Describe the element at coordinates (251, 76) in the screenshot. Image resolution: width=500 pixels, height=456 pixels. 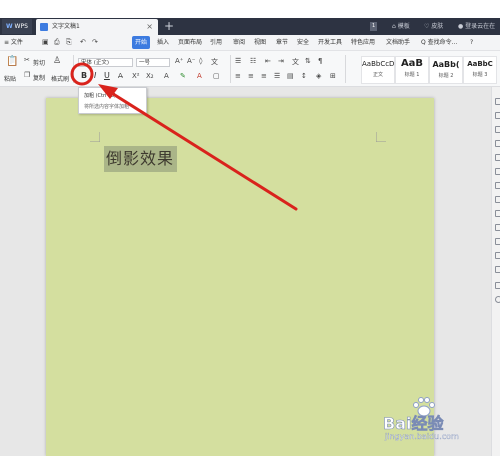
I see `align-center-icon: ≡` at that location.